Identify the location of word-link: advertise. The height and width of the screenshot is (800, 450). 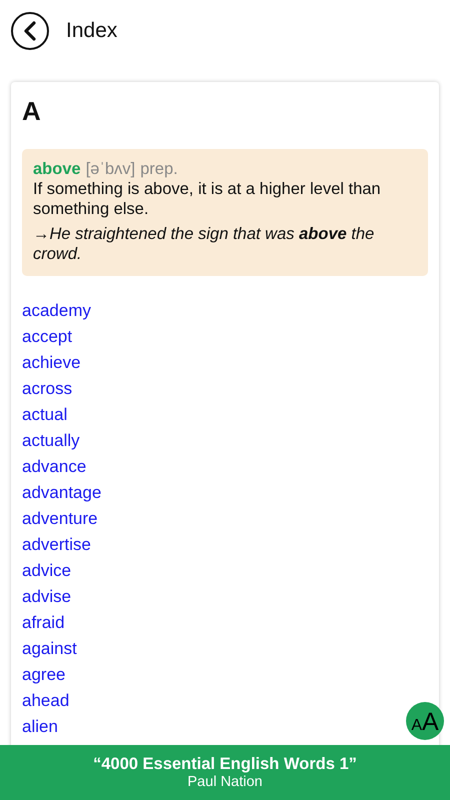
(56, 545).